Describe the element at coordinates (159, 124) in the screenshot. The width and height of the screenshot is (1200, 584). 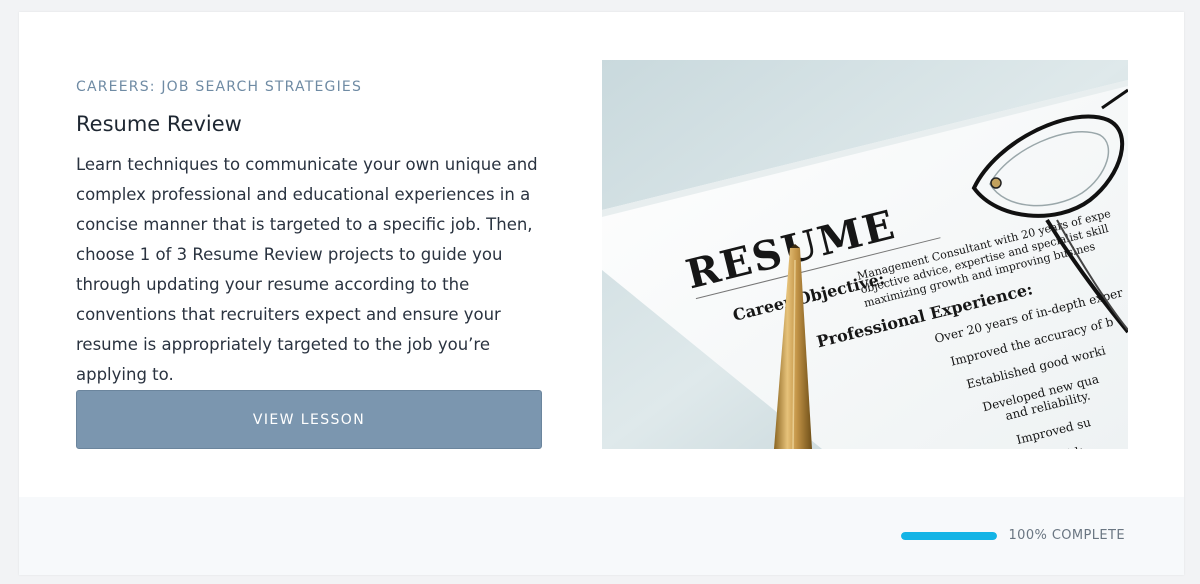
I see `lesson-title: Resume Review` at that location.